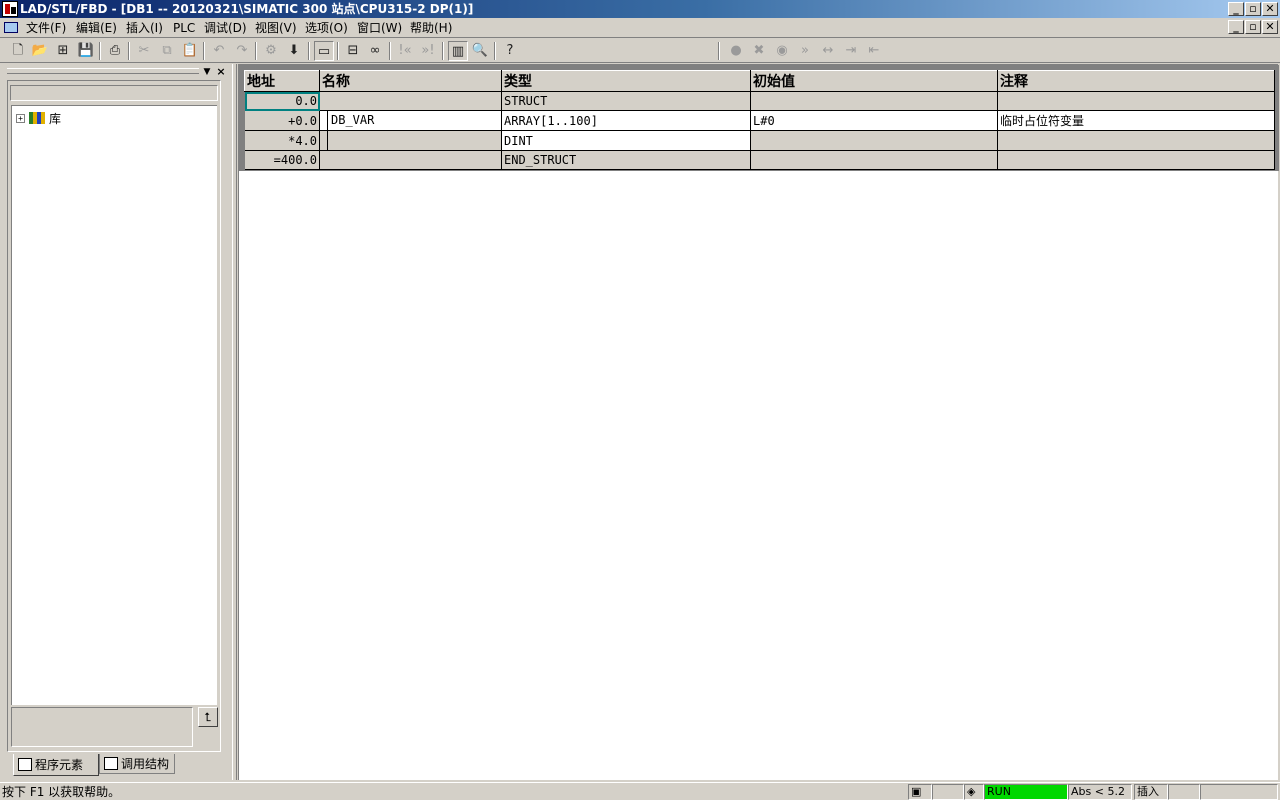  Describe the element at coordinates (207, 72) in the screenshot. I see `panel-menu-icon: ▼` at that location.